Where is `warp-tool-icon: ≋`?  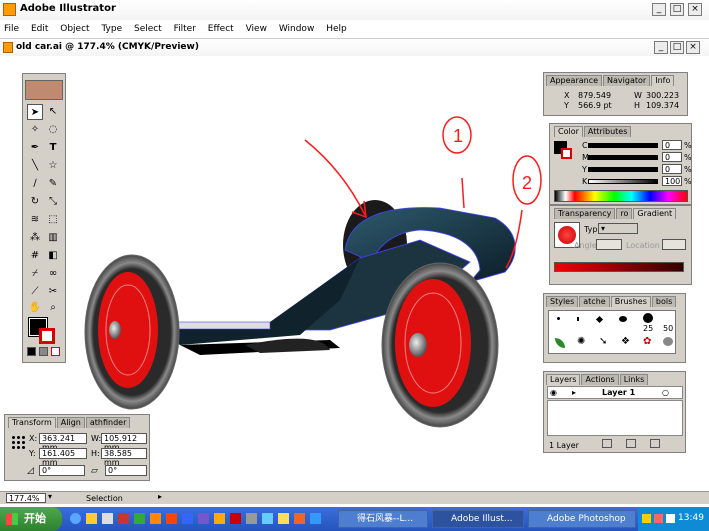 warp-tool-icon: ≋ is located at coordinates (35, 220).